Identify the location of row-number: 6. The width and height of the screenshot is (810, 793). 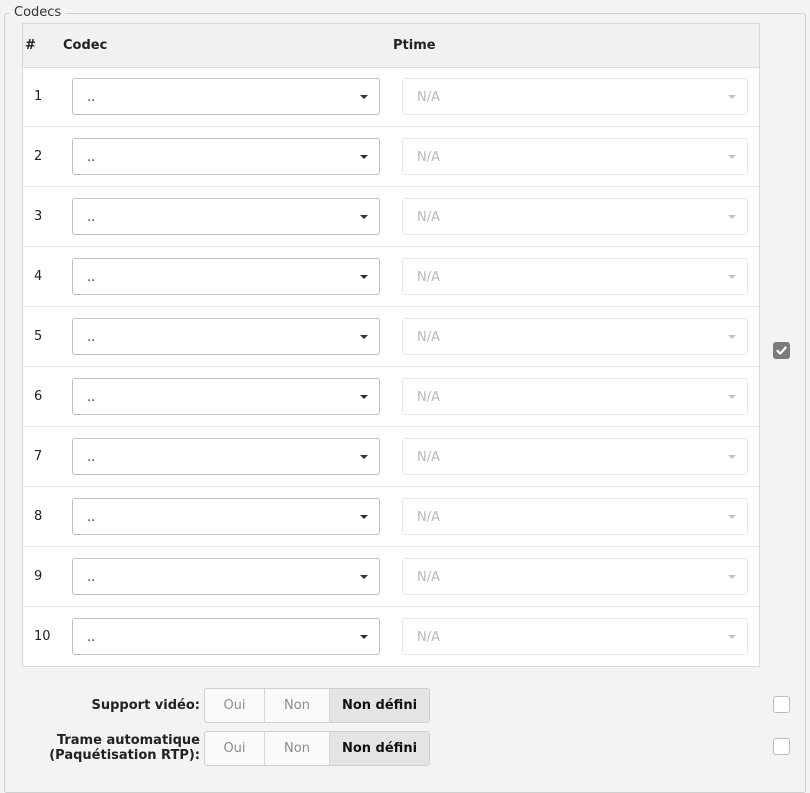
(38, 396).